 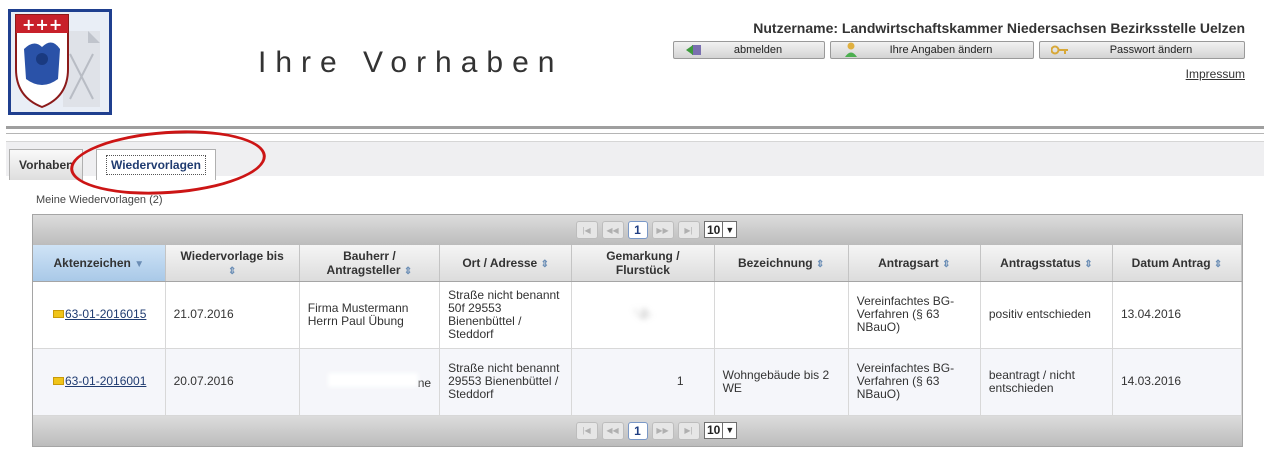 What do you see at coordinates (1177, 315) in the screenshot?
I see `cell-datum: 13.04.2016` at bounding box center [1177, 315].